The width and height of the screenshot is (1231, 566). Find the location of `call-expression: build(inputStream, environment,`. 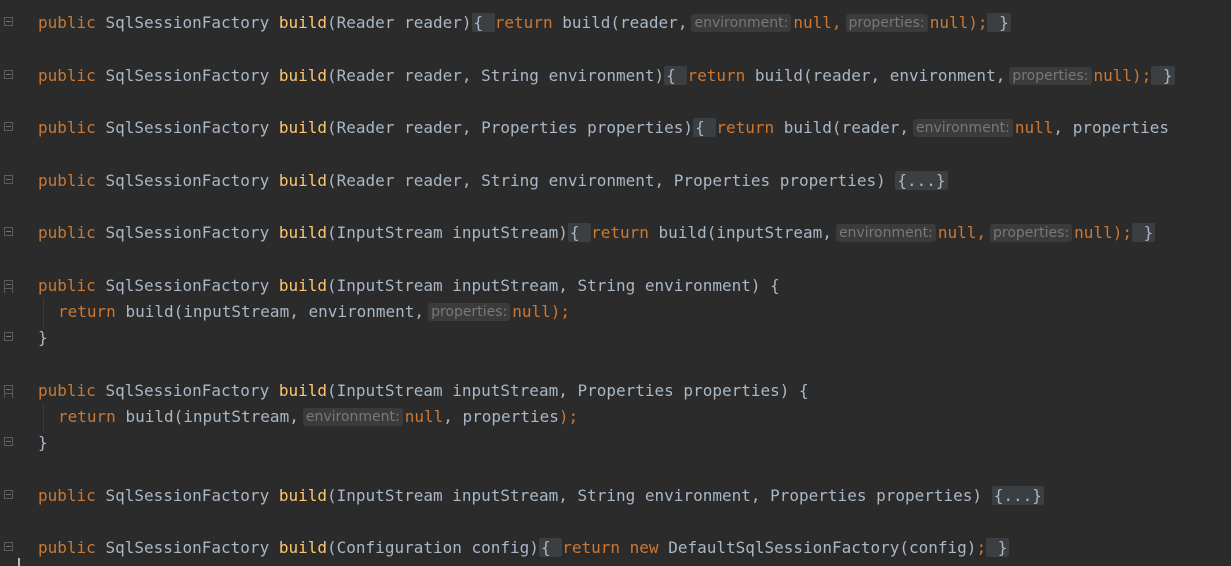

call-expression: build(inputStream, environment, is located at coordinates (275, 311).